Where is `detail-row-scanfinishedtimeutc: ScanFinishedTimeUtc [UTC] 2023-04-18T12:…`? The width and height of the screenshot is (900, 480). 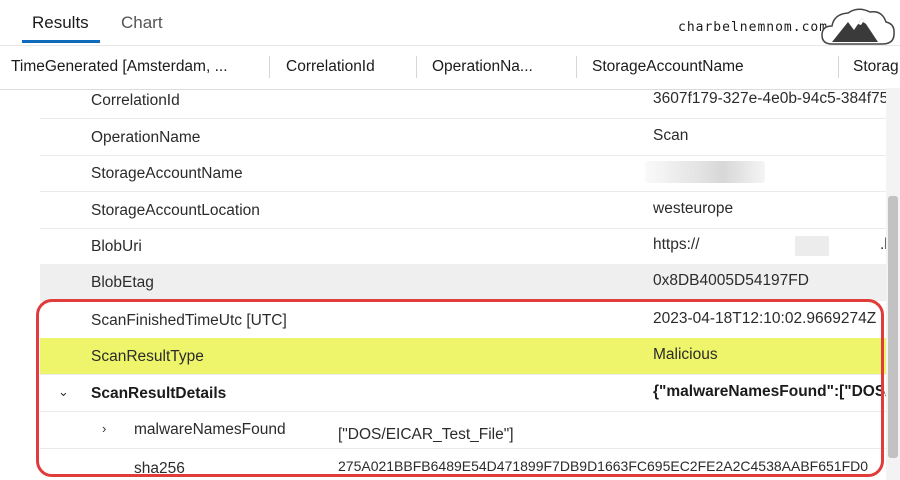
detail-row-scanfinishedtimeutc: ScanFinishedTimeUtc [UTC] 2023-04-18T12:… is located at coordinates (463, 320).